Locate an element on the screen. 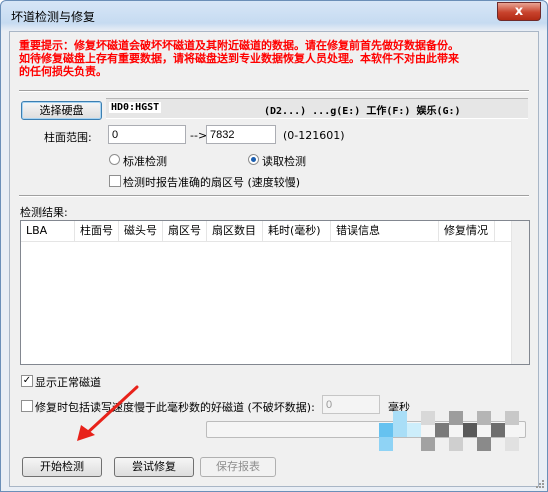 This screenshot has height=492, width=548. column-repair: 修复情况 is located at coordinates (467, 231).